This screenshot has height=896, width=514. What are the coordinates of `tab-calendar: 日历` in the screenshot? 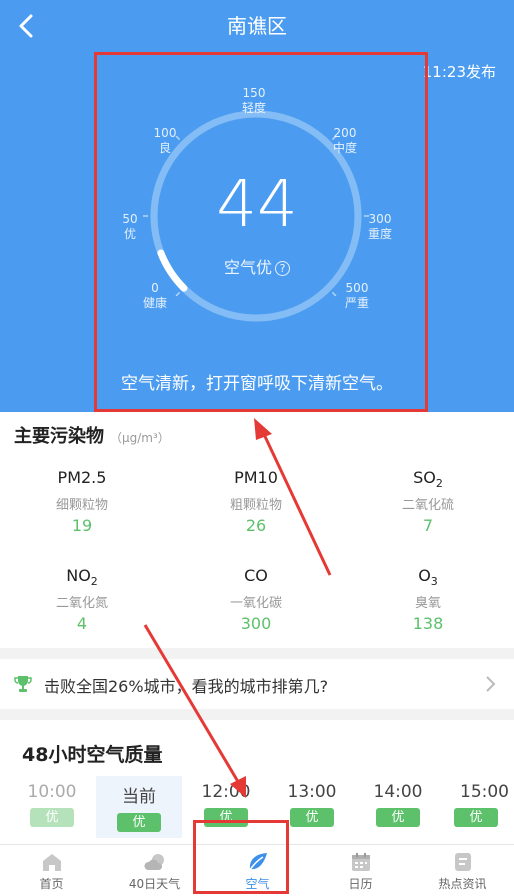 It's located at (360, 870).